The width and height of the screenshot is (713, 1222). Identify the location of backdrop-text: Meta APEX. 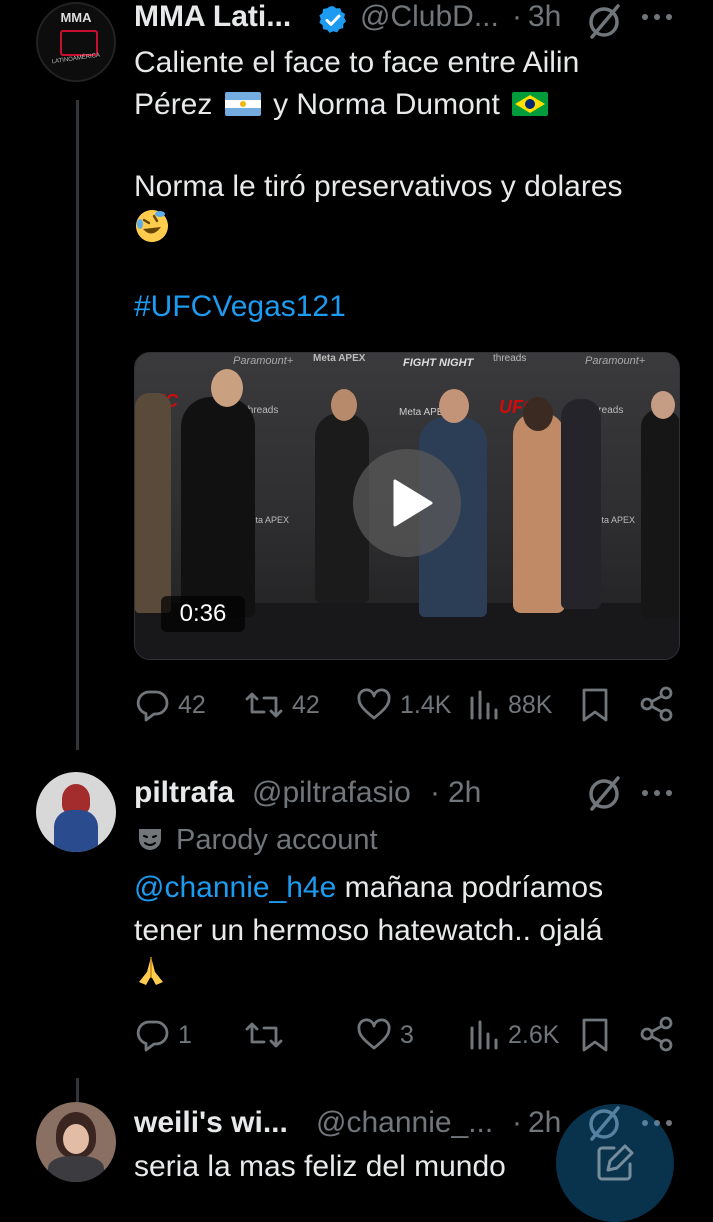
(339, 358).